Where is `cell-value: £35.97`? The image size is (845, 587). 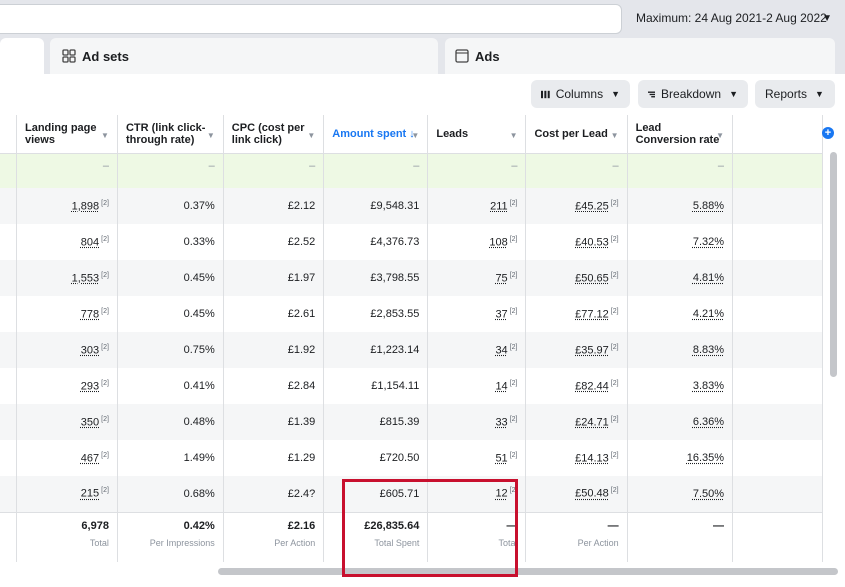
cell-value: £35.97 is located at coordinates (592, 350).